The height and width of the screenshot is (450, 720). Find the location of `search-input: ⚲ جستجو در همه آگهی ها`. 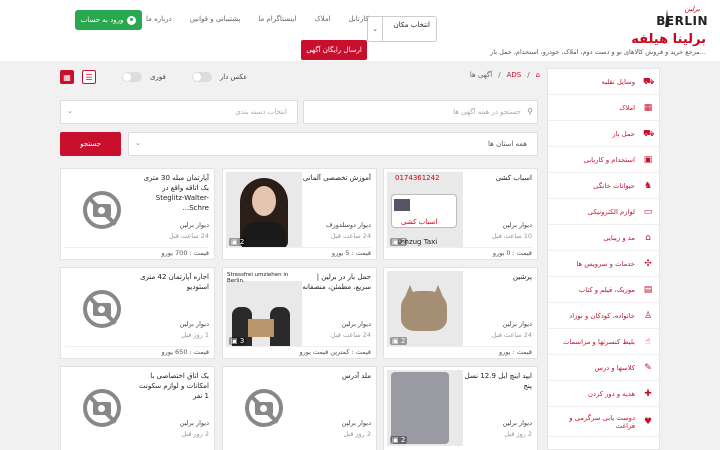

search-input: ⚲ جستجو در همه آگهی ها is located at coordinates (420, 112).